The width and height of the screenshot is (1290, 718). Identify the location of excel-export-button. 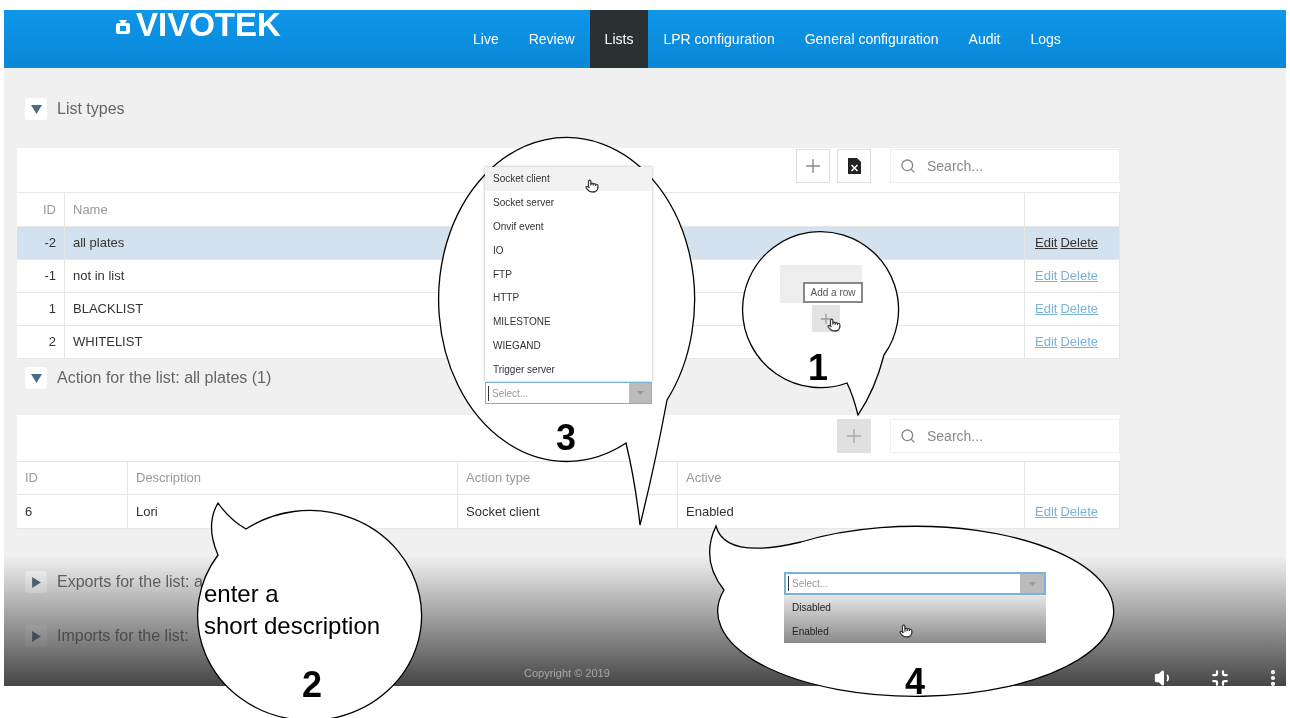
(854, 166).